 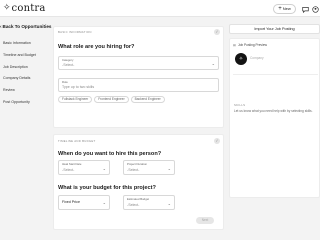 I want to click on top-bar: ✧ contra + New, so click(x=160, y=8).